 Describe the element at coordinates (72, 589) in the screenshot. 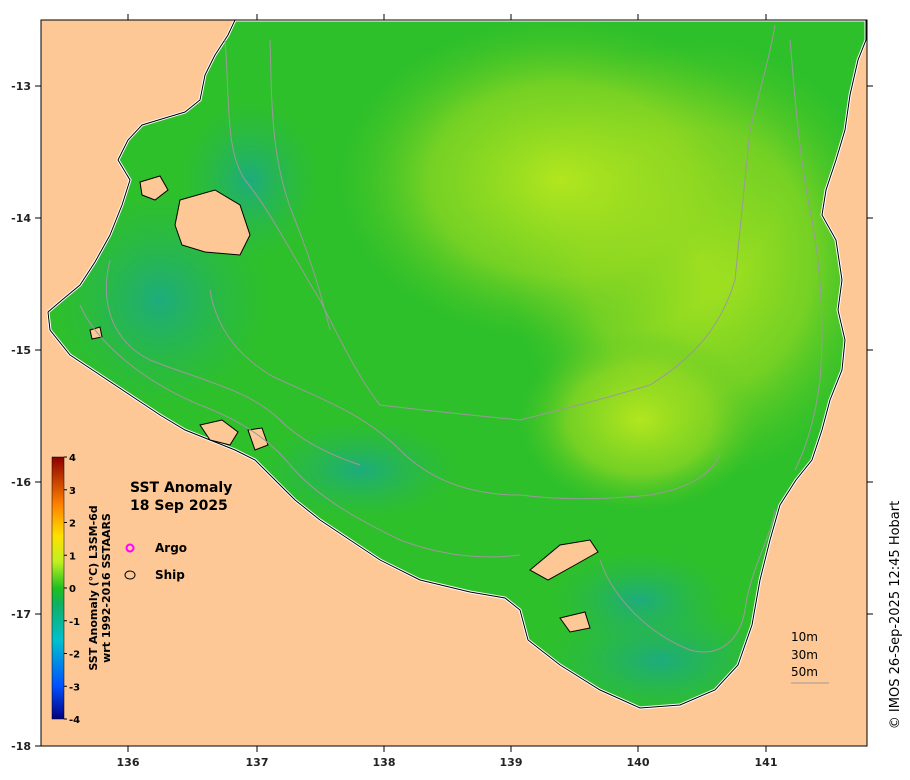

I see `colorbar-tick-label: 0` at that location.